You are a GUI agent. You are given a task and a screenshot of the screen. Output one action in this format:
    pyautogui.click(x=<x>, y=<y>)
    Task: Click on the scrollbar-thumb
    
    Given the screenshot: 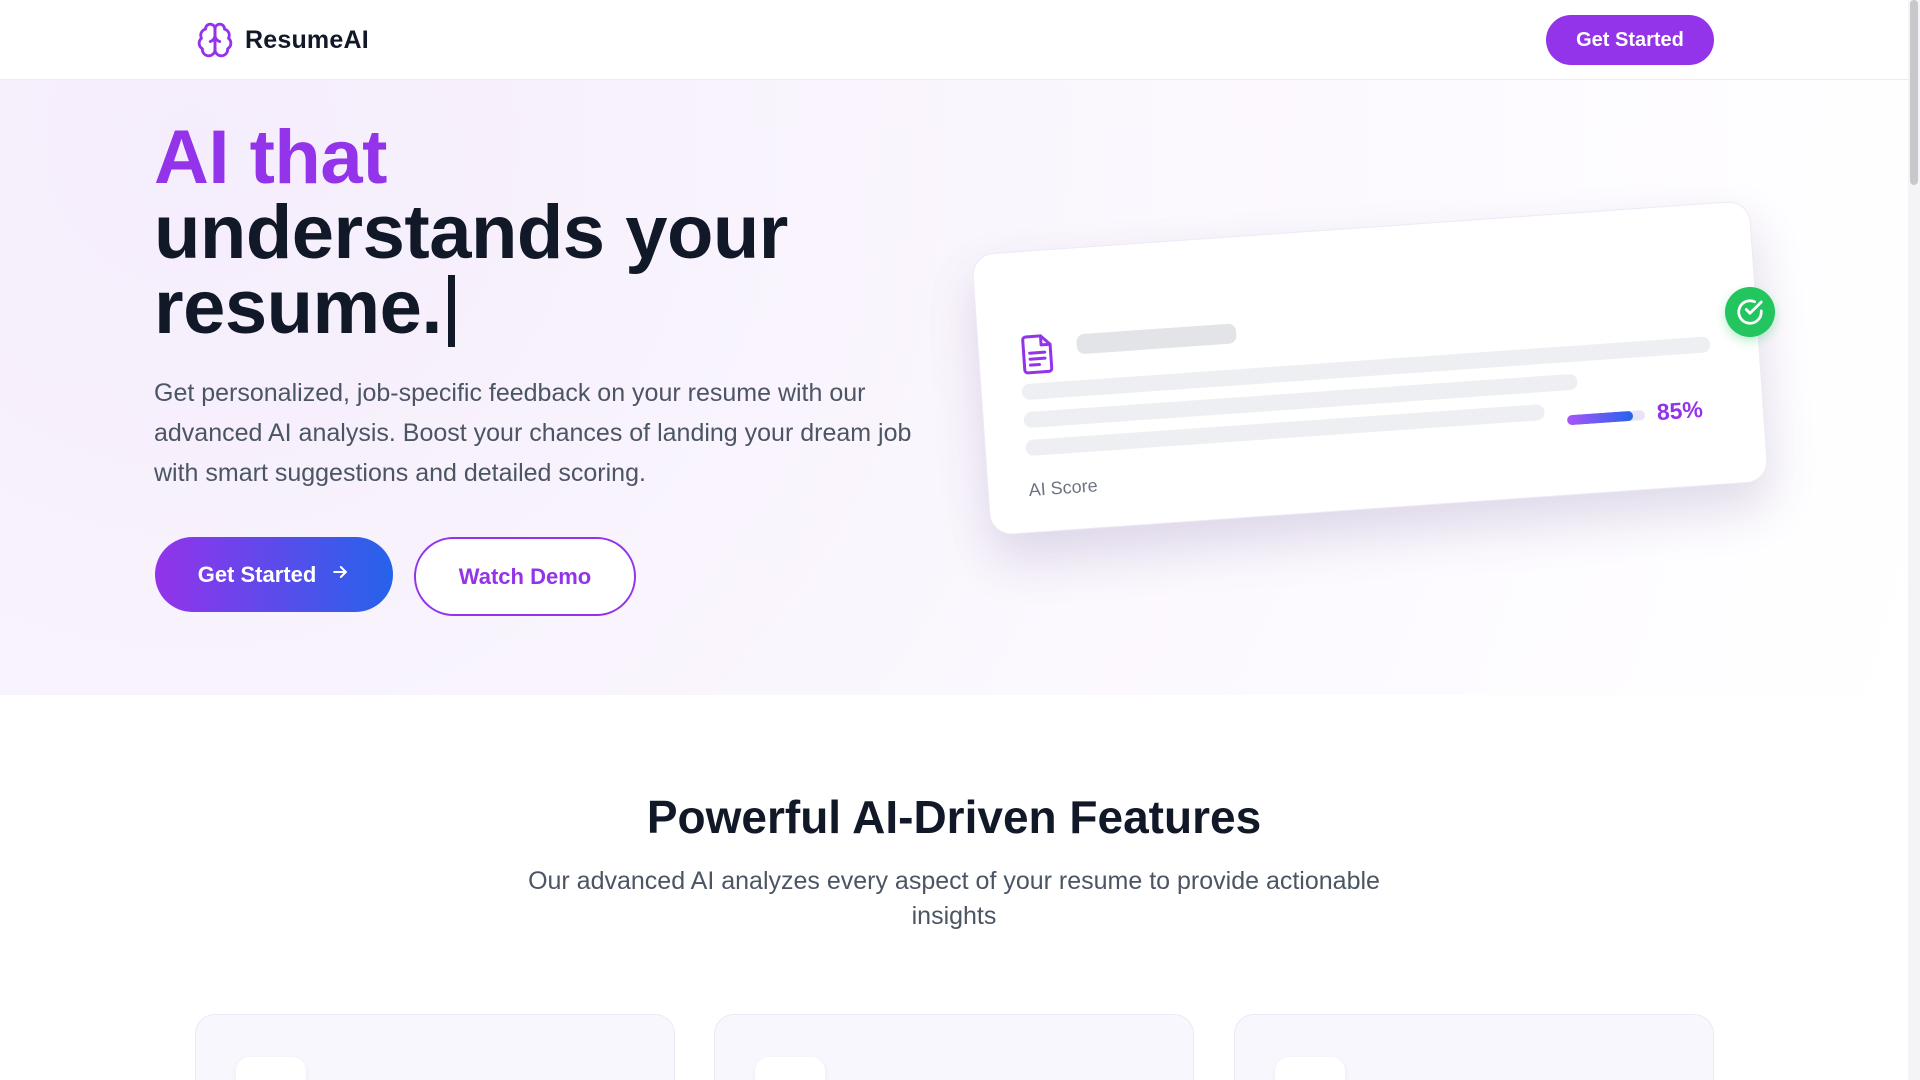 What is the action you would take?
    pyautogui.click(x=1914, y=92)
    